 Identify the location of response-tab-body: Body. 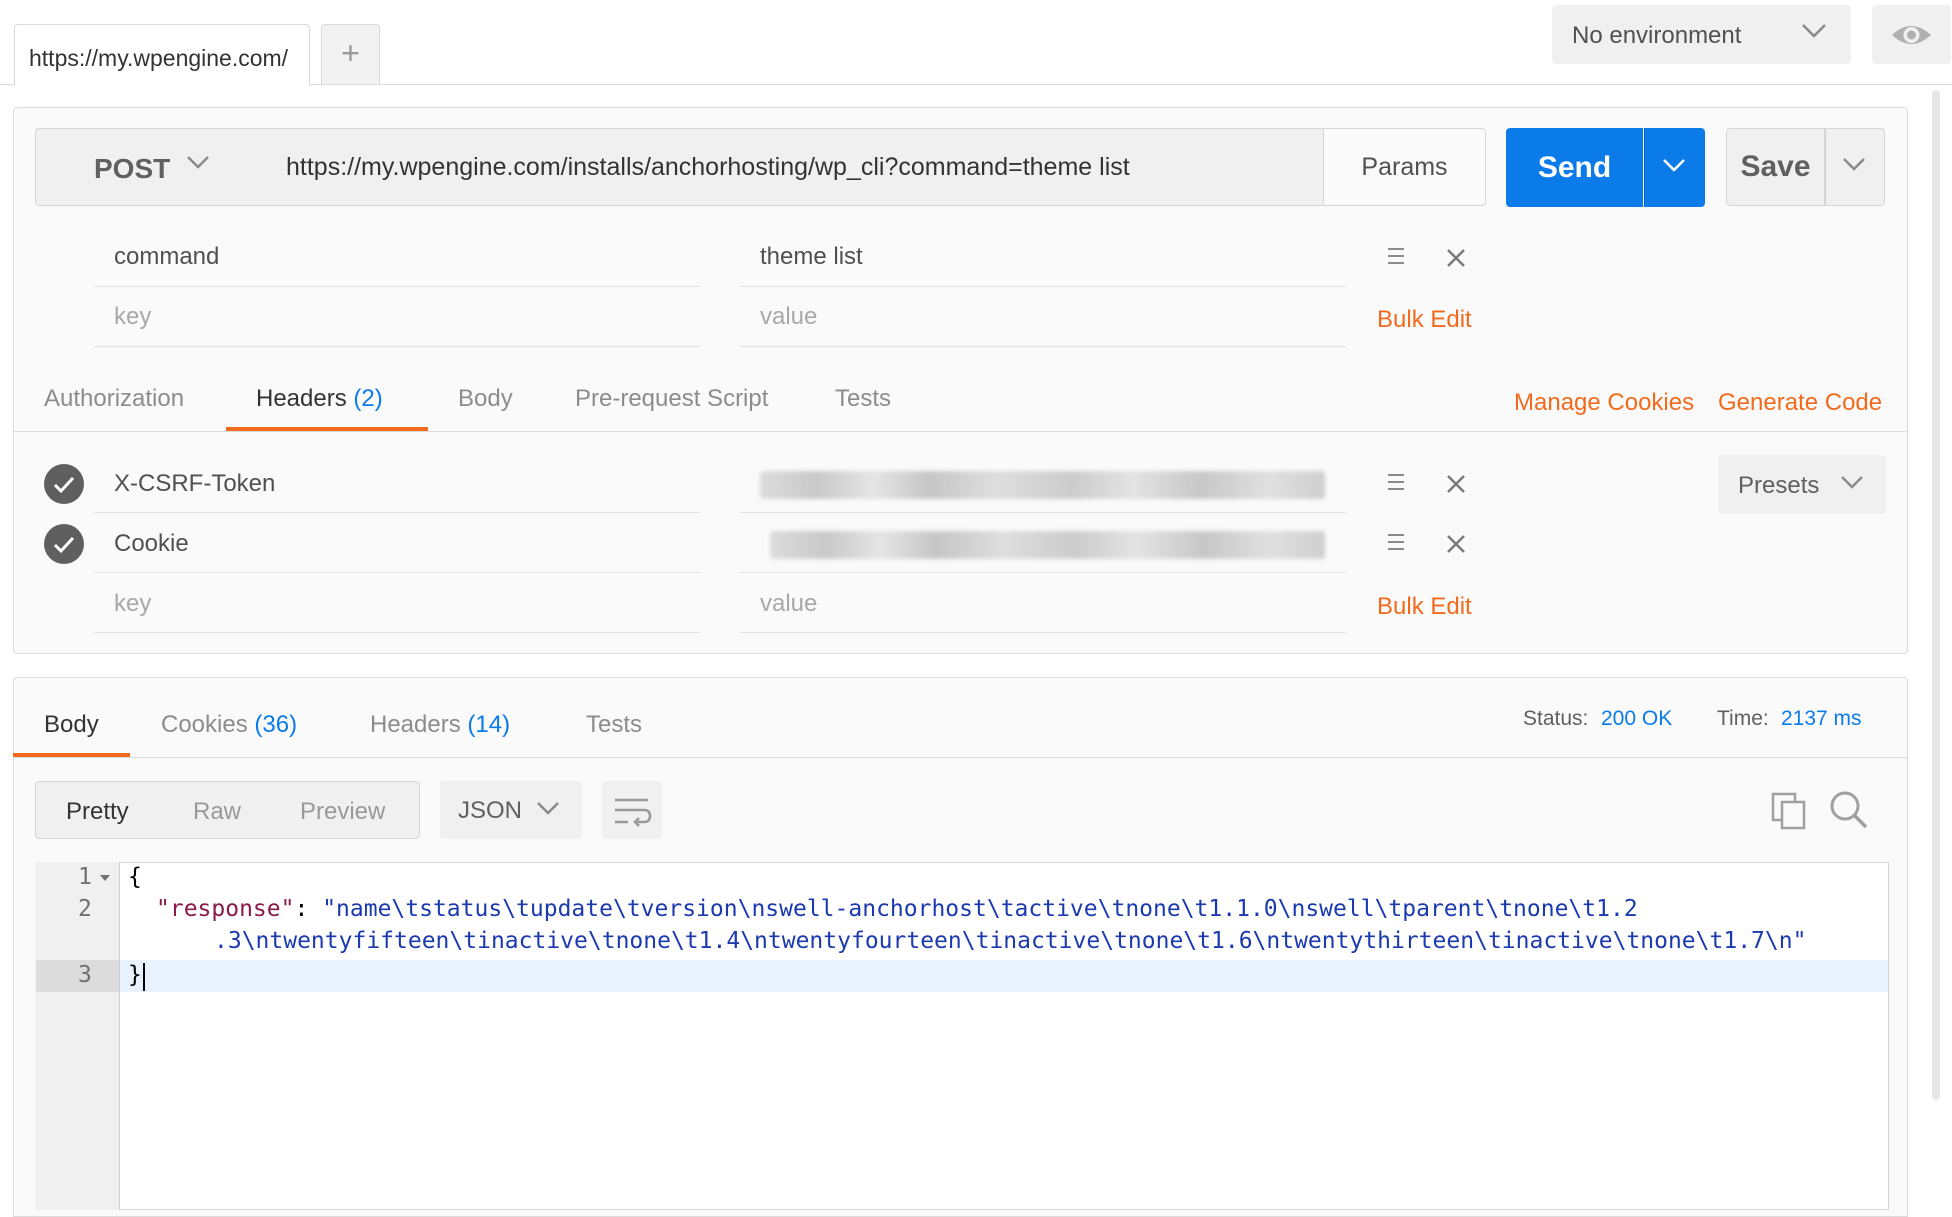
(71, 725).